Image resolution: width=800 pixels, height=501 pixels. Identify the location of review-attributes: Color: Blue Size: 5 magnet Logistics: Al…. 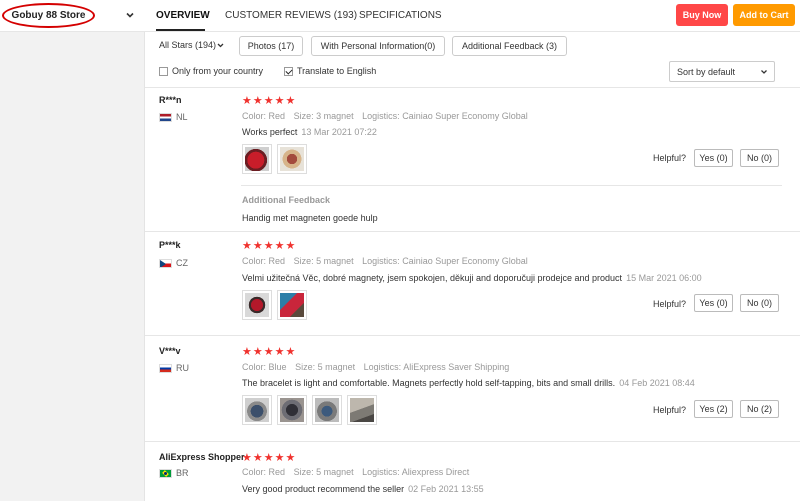
(378, 367).